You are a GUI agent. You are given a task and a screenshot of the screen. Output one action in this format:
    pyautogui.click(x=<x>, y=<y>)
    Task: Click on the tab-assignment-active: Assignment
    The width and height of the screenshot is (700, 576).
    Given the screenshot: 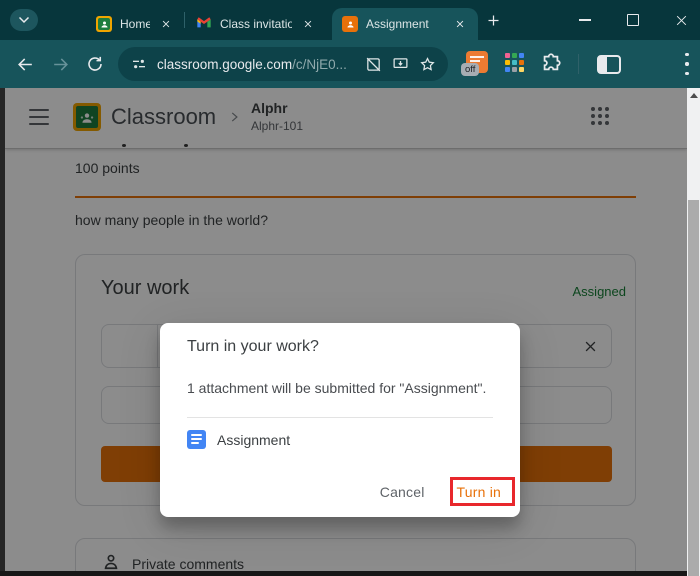 What is the action you would take?
    pyautogui.click(x=405, y=24)
    